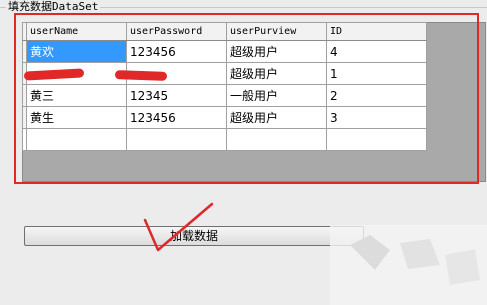  Describe the element at coordinates (141, 75) in the screenshot. I see `redaction-scribble` at that location.